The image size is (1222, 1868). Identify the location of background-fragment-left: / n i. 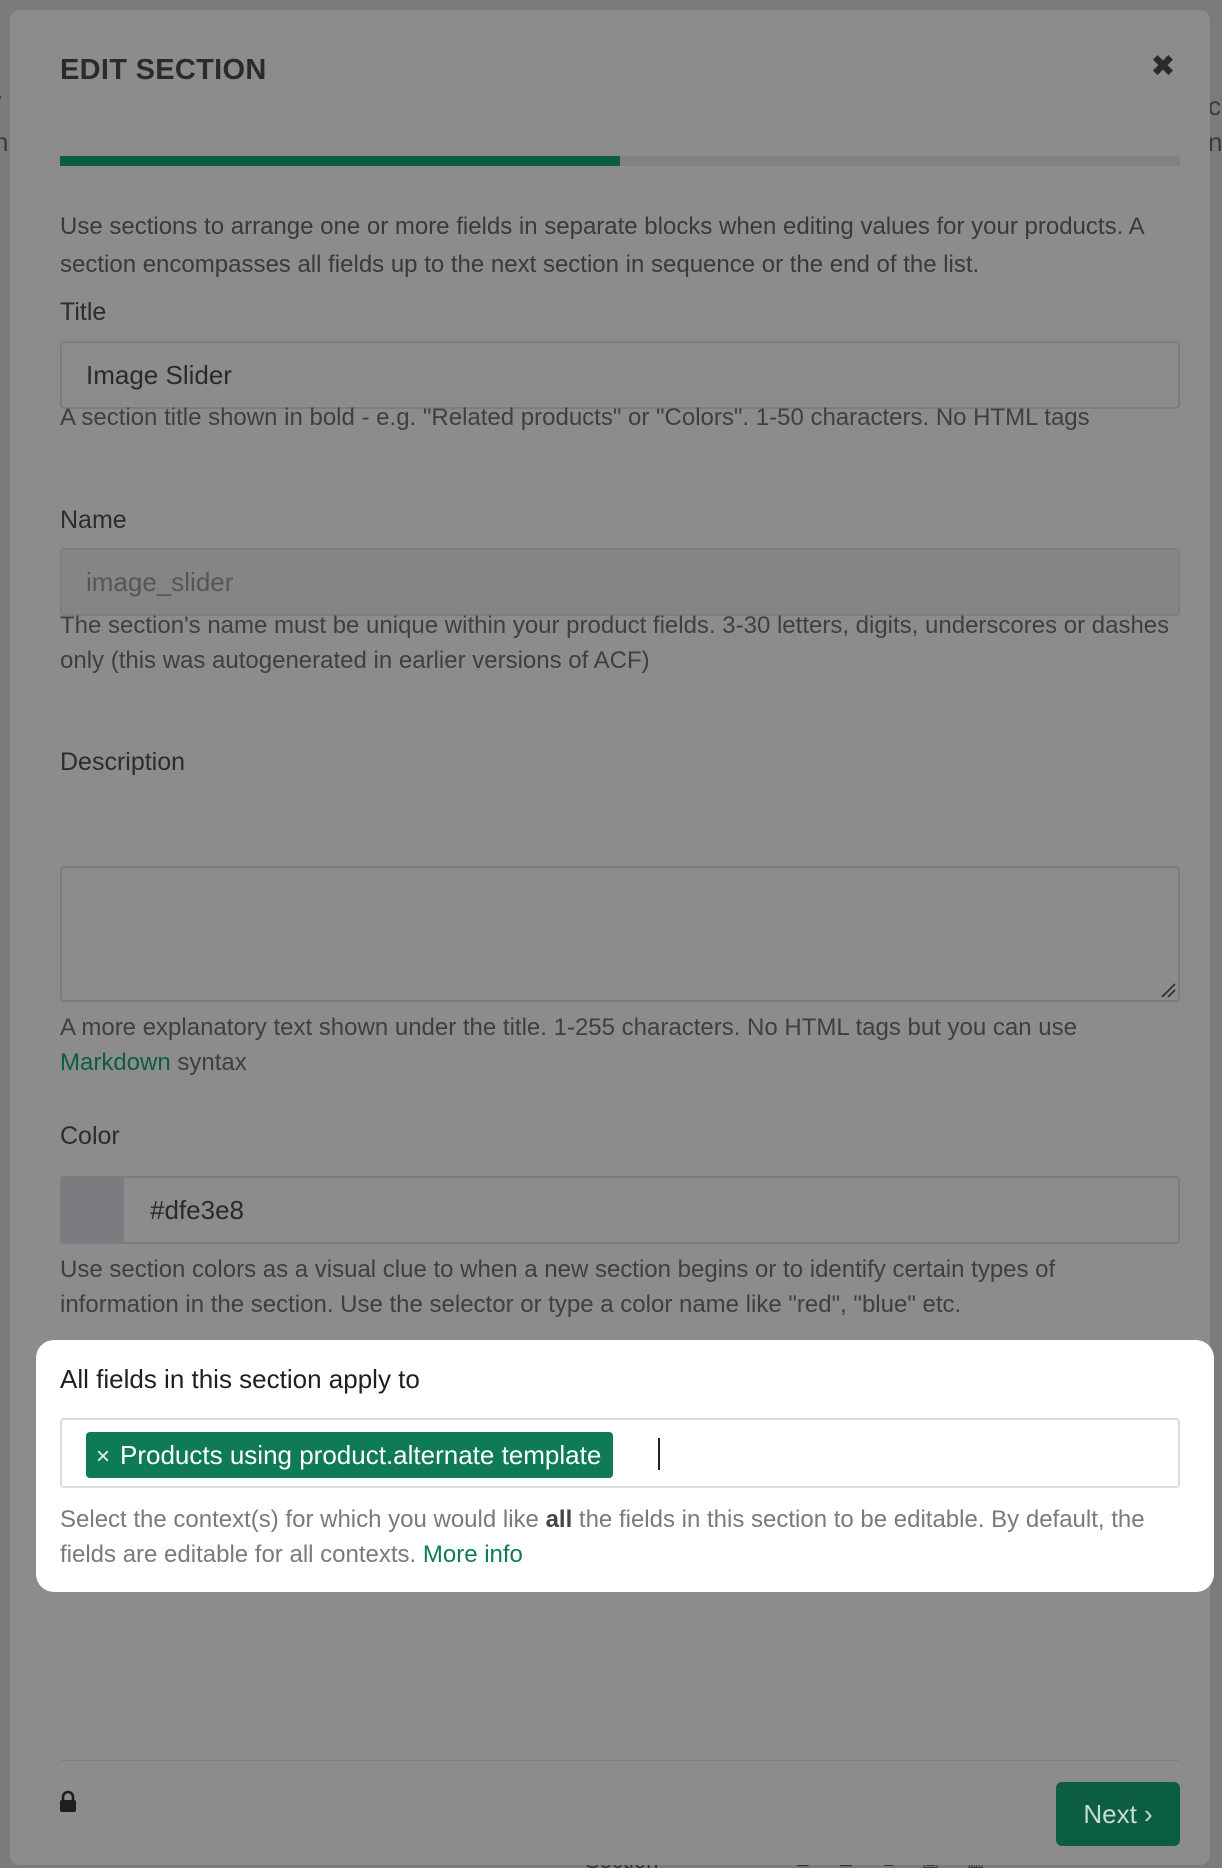
(4, 124).